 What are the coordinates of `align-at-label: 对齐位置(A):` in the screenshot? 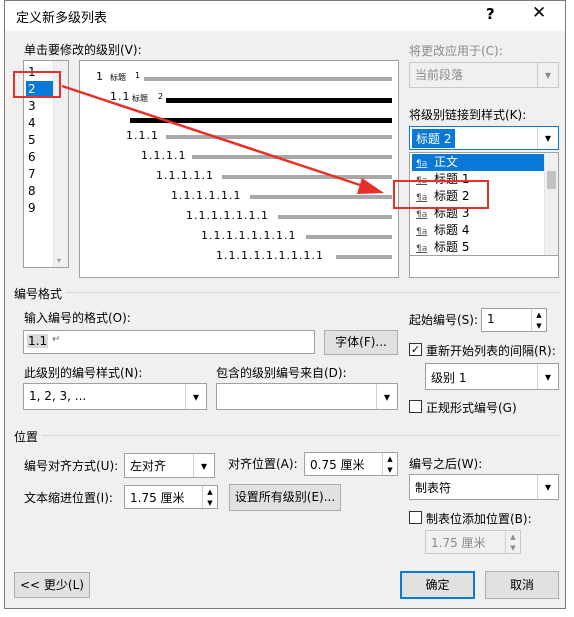 It's located at (263, 464).